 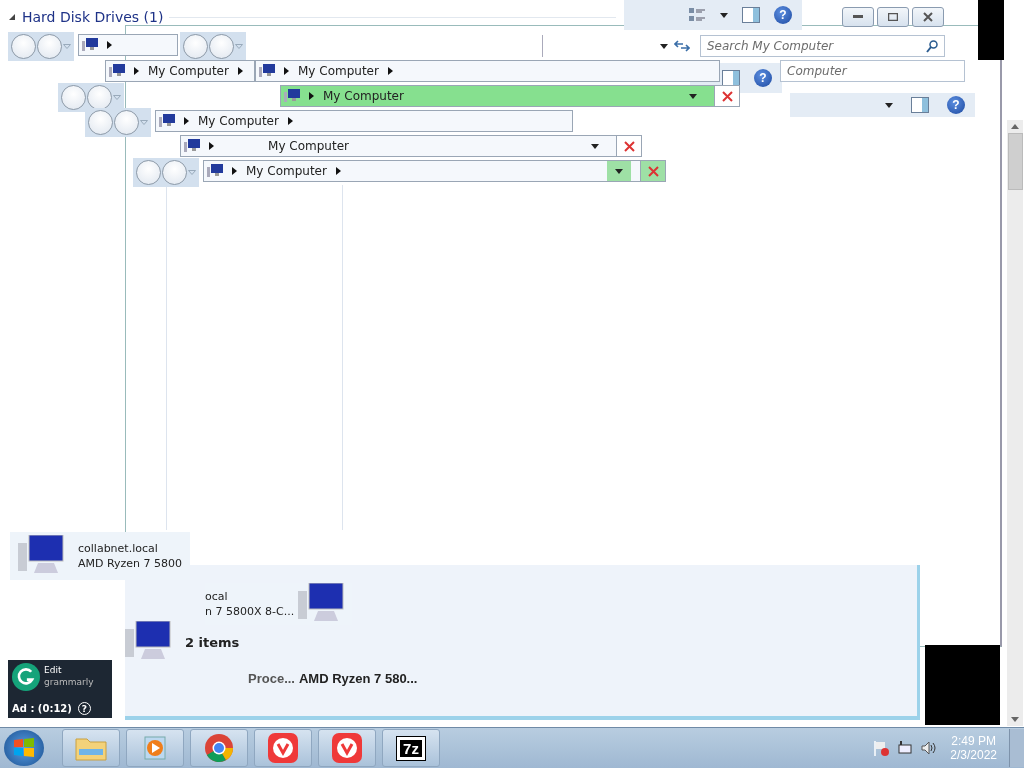 I want to click on network-icon, so click(x=905, y=748).